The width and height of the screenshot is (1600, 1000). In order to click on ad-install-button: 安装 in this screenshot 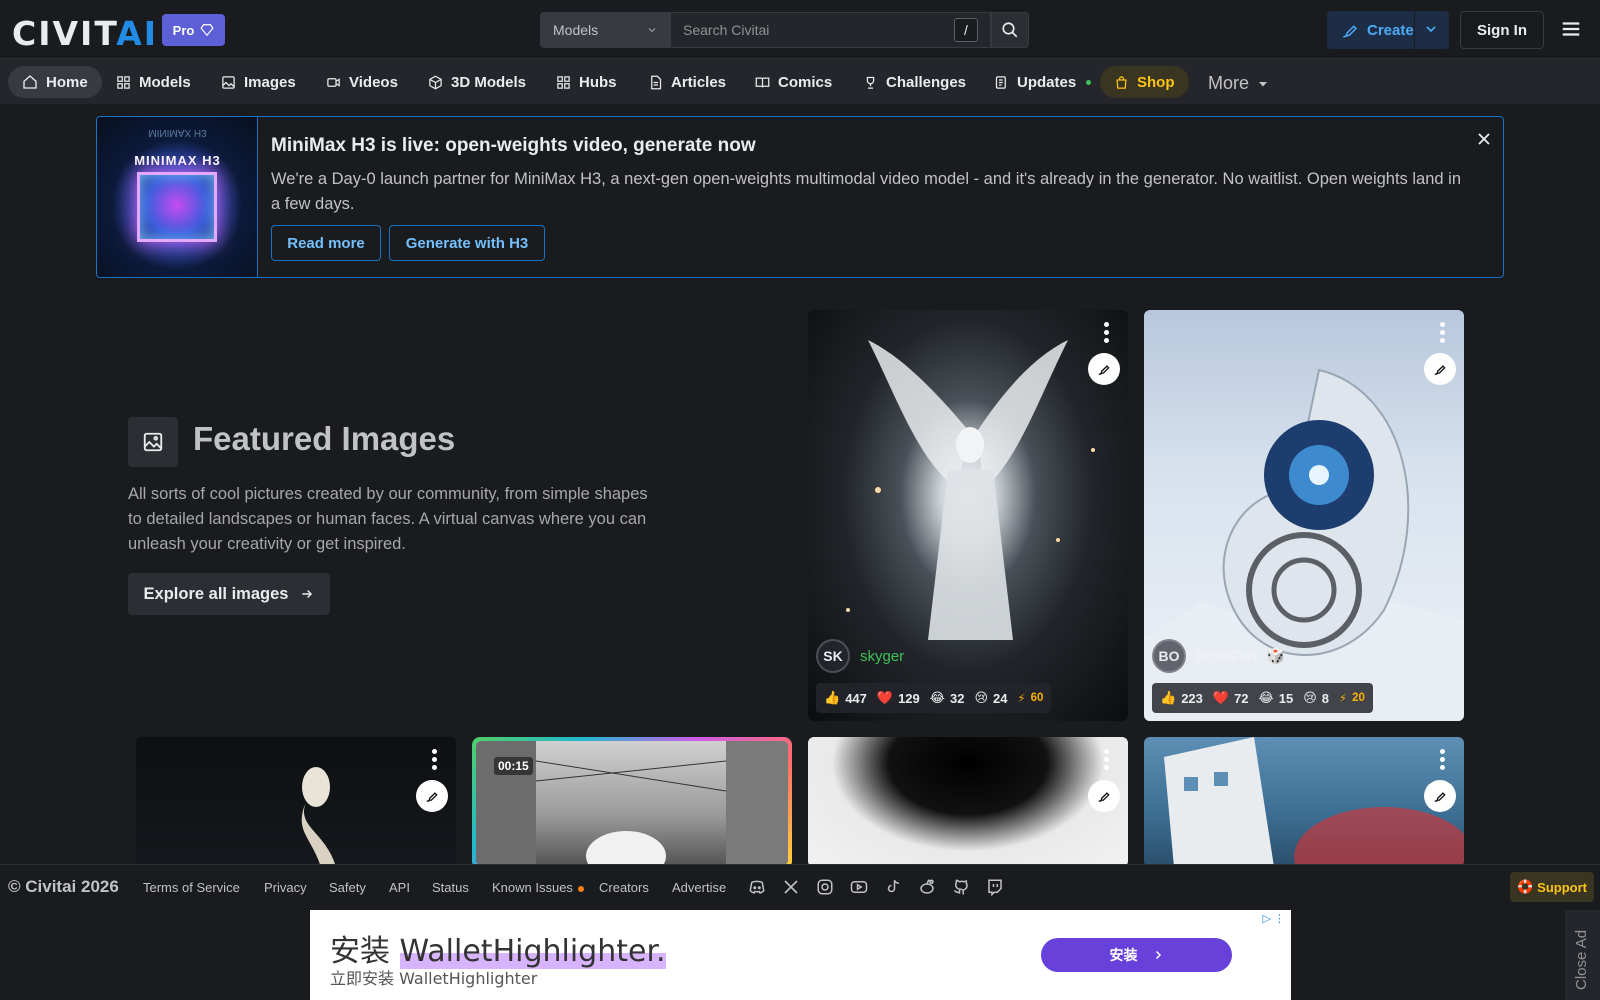, I will do `click(1136, 955)`.